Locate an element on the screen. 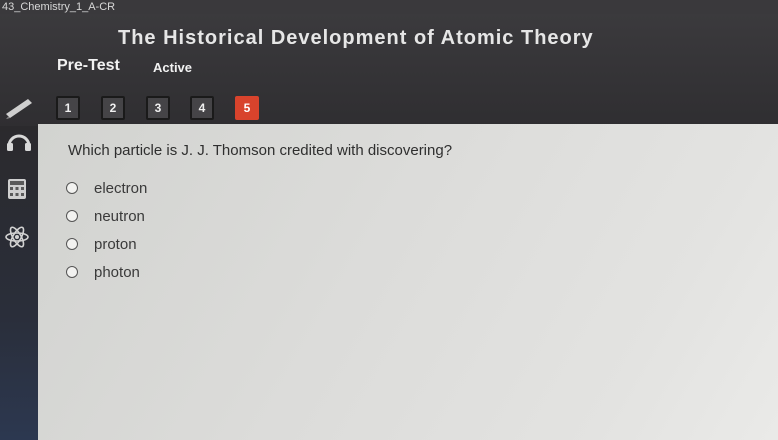 The width and height of the screenshot is (778, 440). question-nav-2: 2 is located at coordinates (113, 108).